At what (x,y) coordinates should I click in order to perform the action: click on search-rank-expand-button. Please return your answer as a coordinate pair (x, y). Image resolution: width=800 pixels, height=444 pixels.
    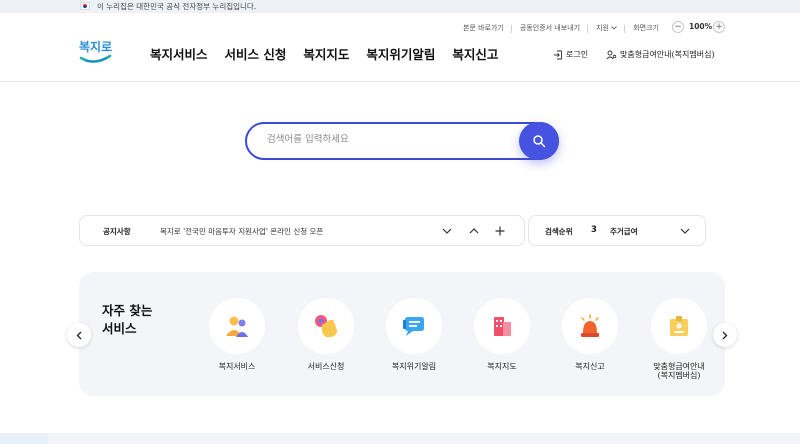
    Looking at the image, I should click on (685, 231).